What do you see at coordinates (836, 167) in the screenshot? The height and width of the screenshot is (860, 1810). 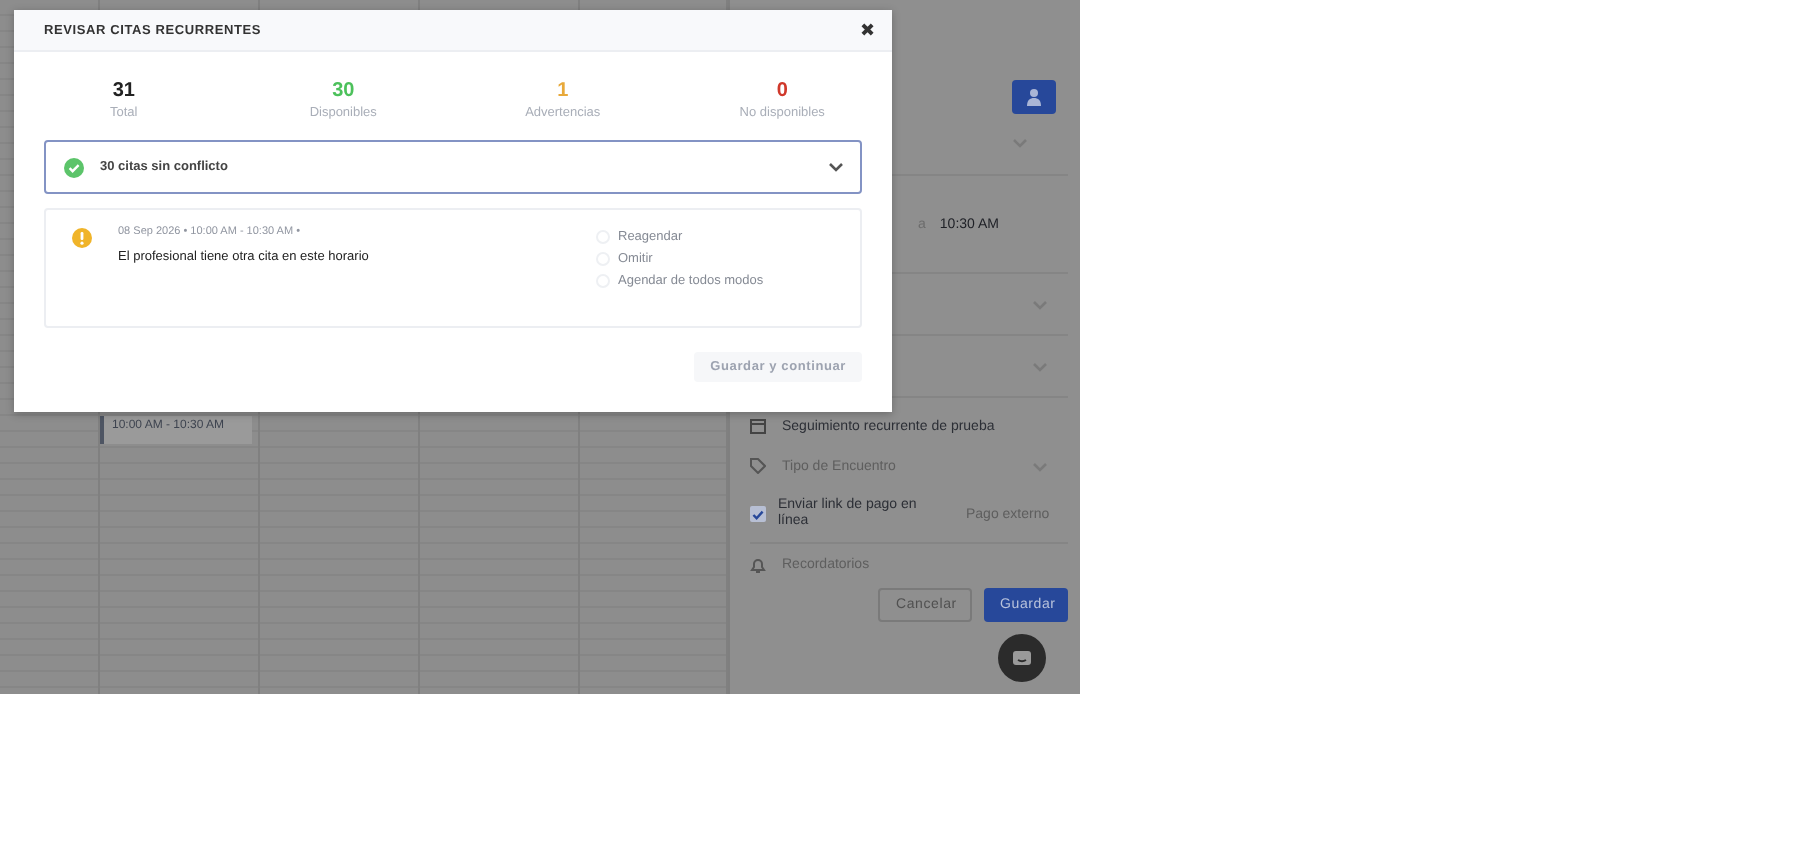 I see `chevron-down-icon` at bounding box center [836, 167].